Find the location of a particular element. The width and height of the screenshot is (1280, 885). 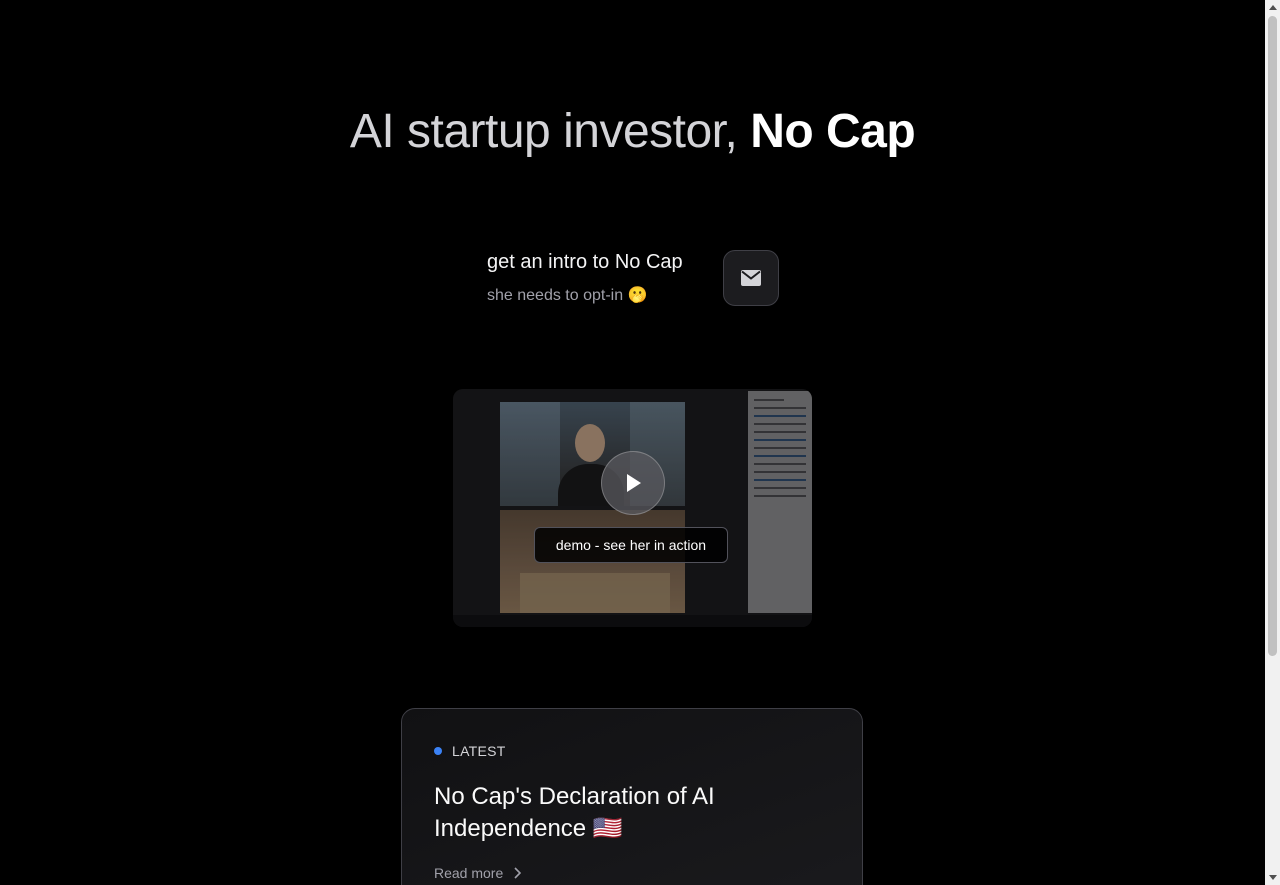

hero-title-light: AI startup investor, is located at coordinates (543, 131).